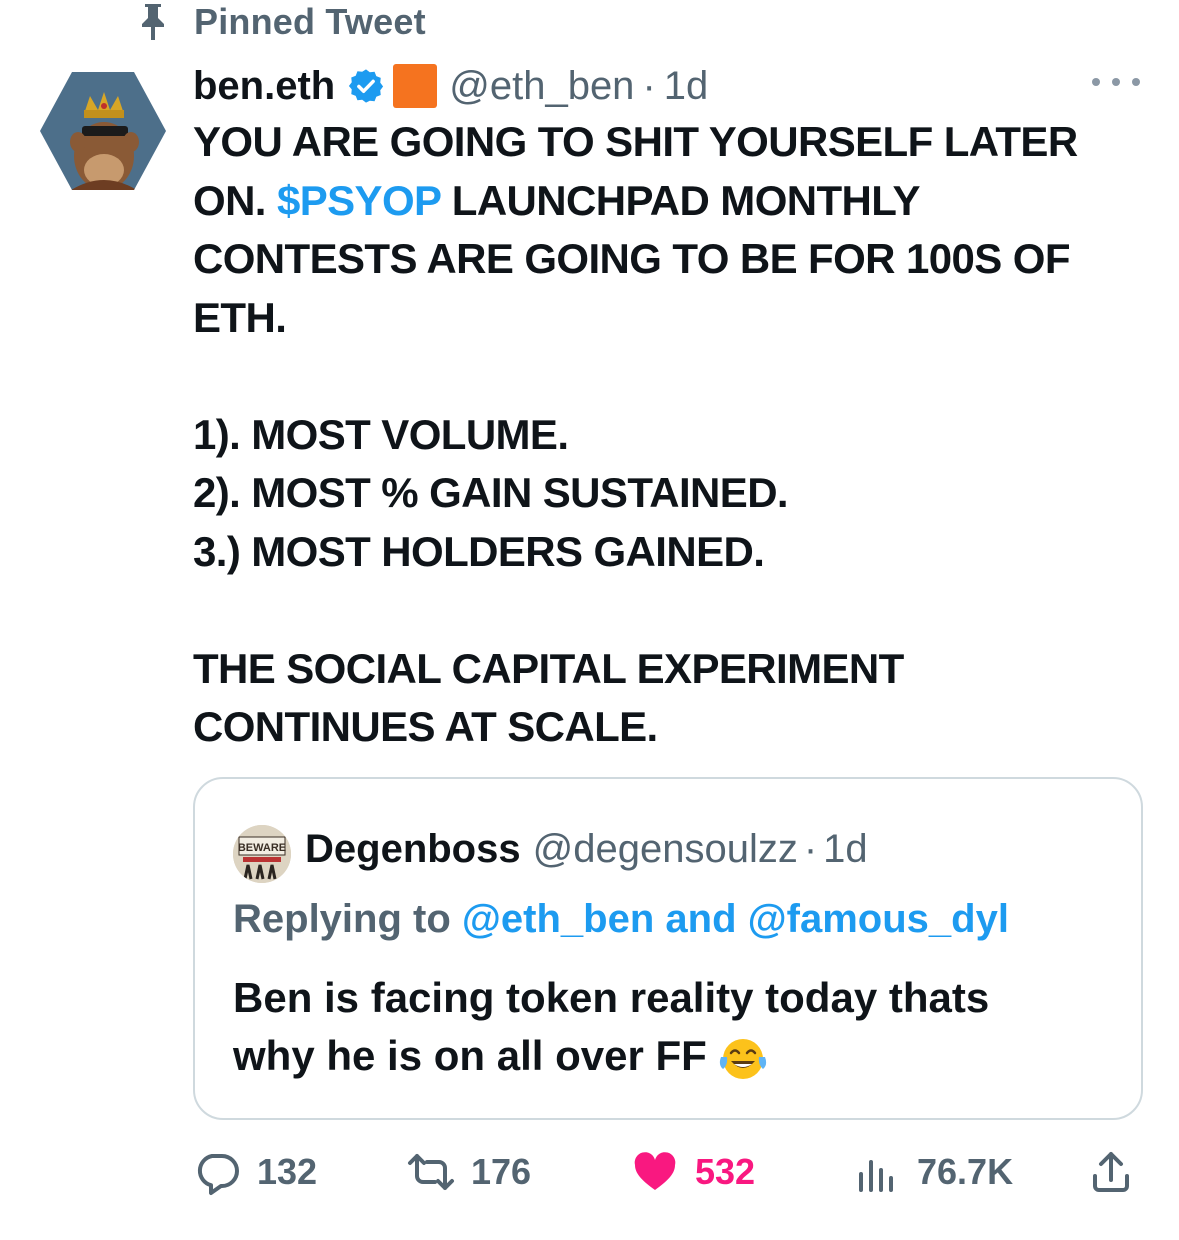  What do you see at coordinates (240, 317) in the screenshot?
I see `tweet-line: ETH.` at bounding box center [240, 317].